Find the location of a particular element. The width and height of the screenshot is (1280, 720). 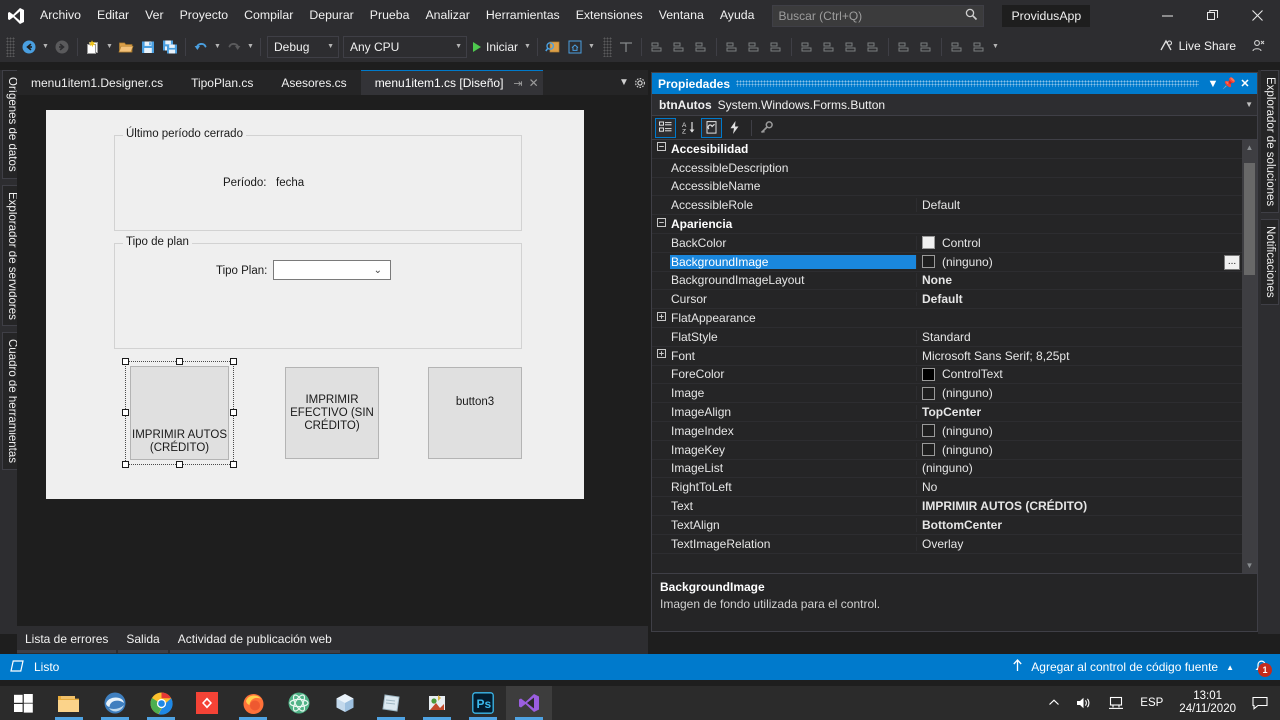

property-row: Font Microsoft Sans Serif; 8,25pt is located at coordinates (947, 356).